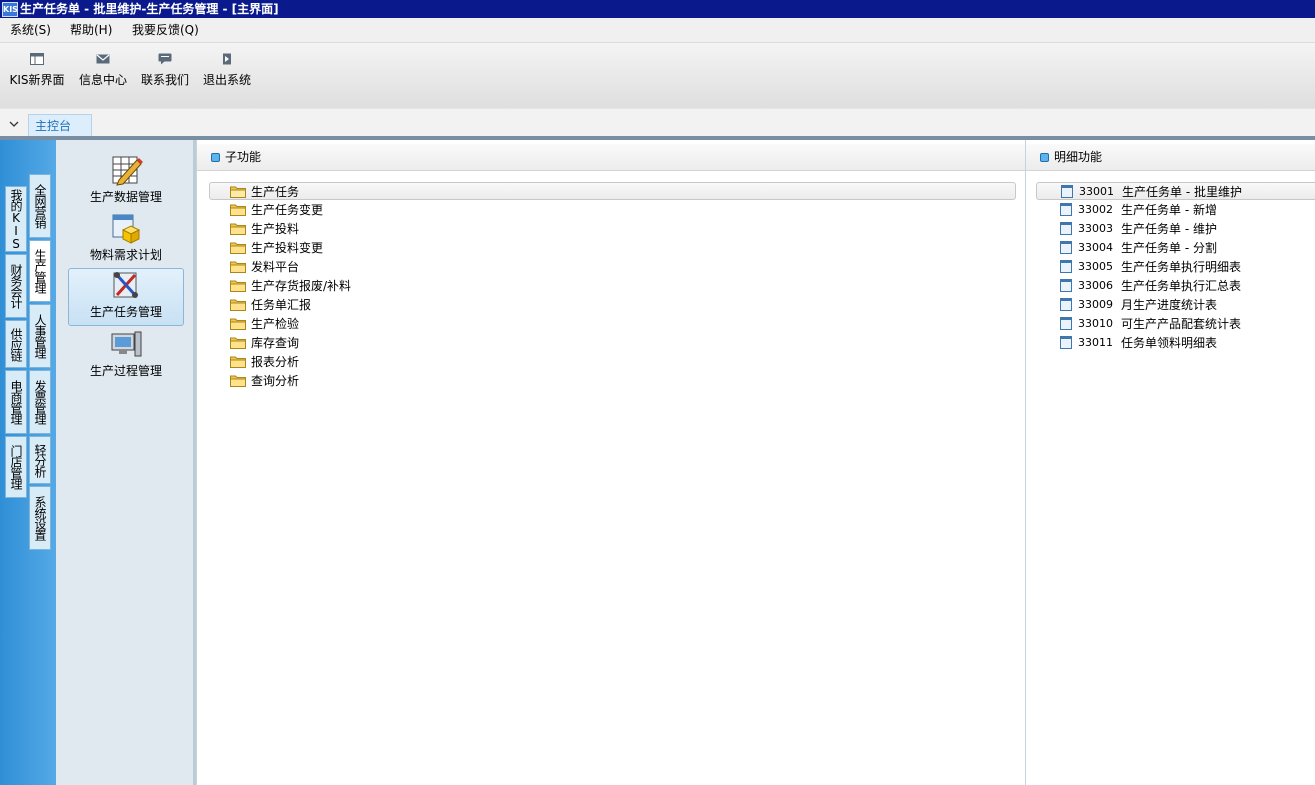 The height and width of the screenshot is (785, 1315). I want to click on subfunction-item-label: 库存查询, so click(275, 343).